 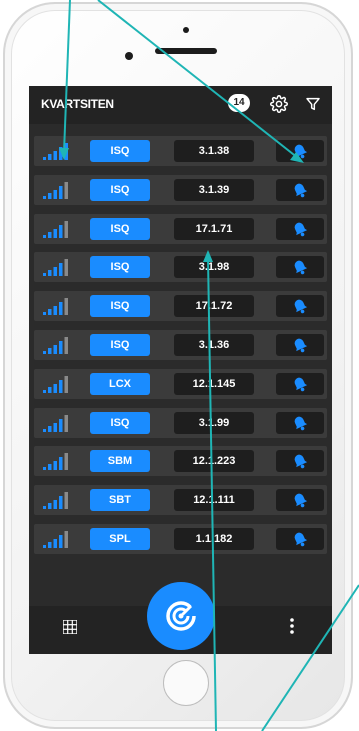 I want to click on filter-icon, so click(x=313, y=104).